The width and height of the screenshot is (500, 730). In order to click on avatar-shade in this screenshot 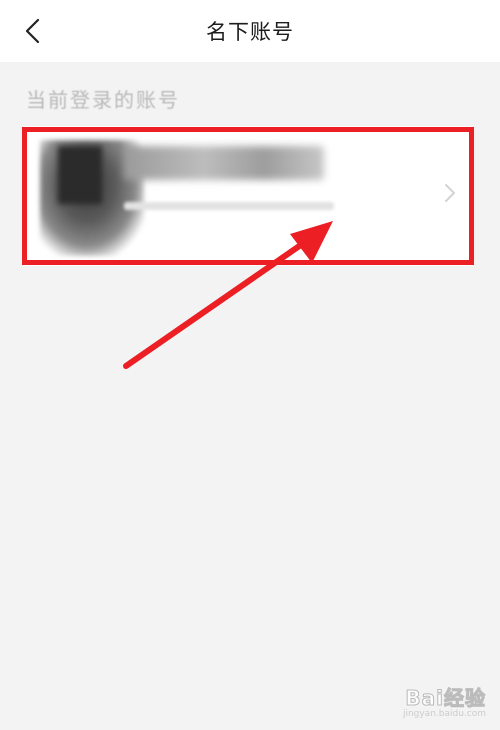, I will do `click(80, 175)`.